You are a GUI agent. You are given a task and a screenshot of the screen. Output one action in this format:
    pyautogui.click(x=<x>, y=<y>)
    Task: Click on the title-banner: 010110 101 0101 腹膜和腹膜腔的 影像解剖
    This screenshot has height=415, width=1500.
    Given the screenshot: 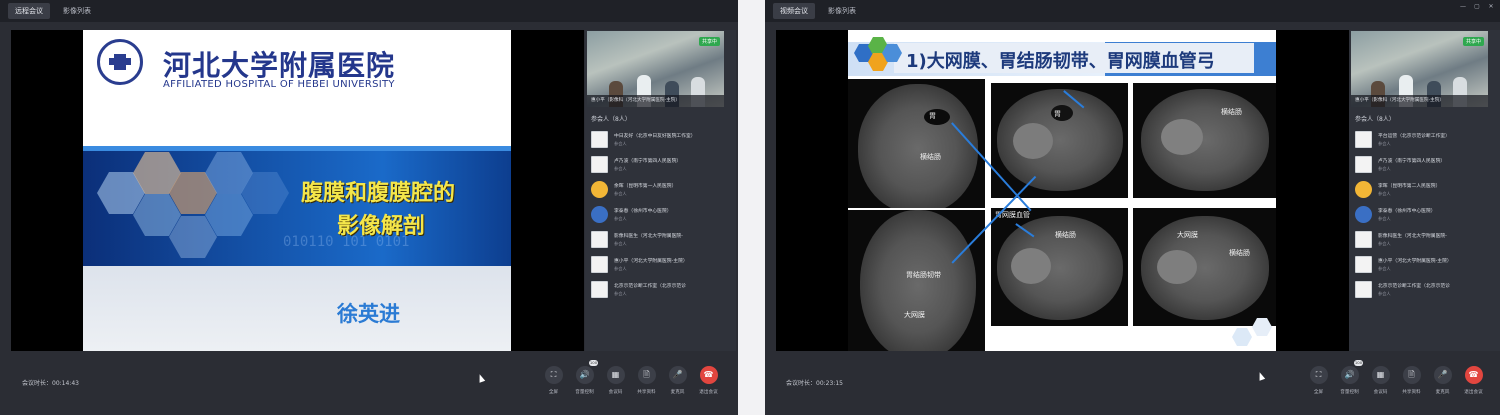 What is the action you would take?
    pyautogui.click(x=297, y=206)
    